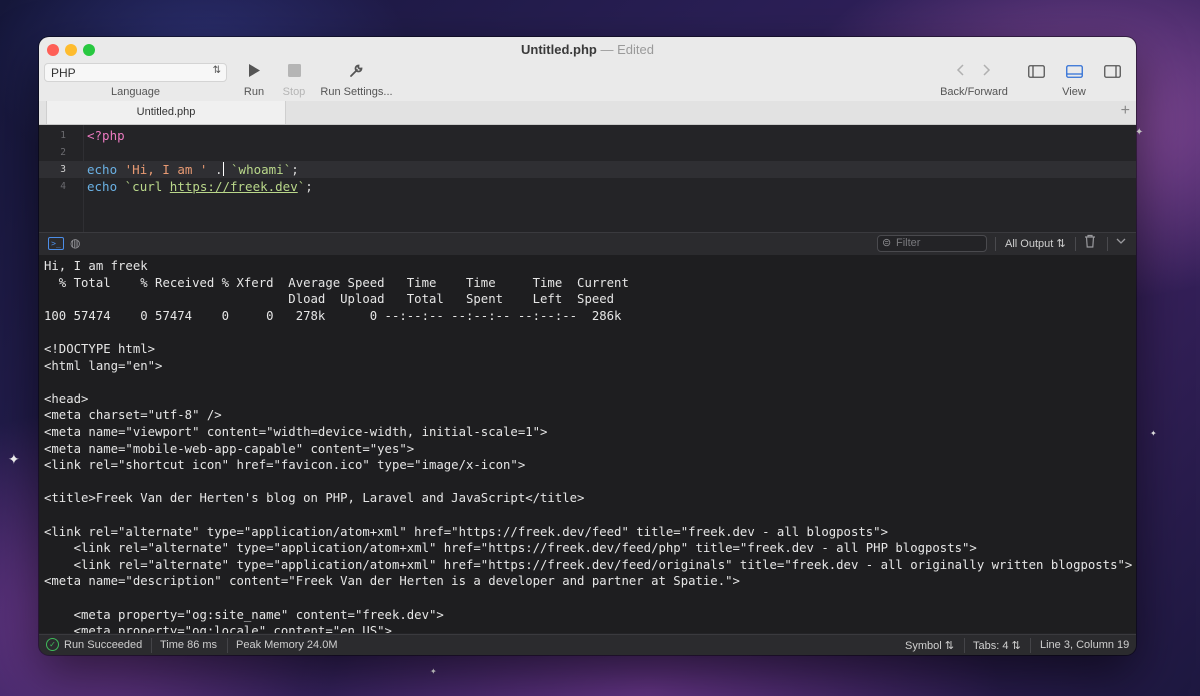 Image resolution: width=1200 pixels, height=696 pixels. What do you see at coordinates (96, 266) in the screenshot?
I see `output-line: Hi, I am freek` at bounding box center [96, 266].